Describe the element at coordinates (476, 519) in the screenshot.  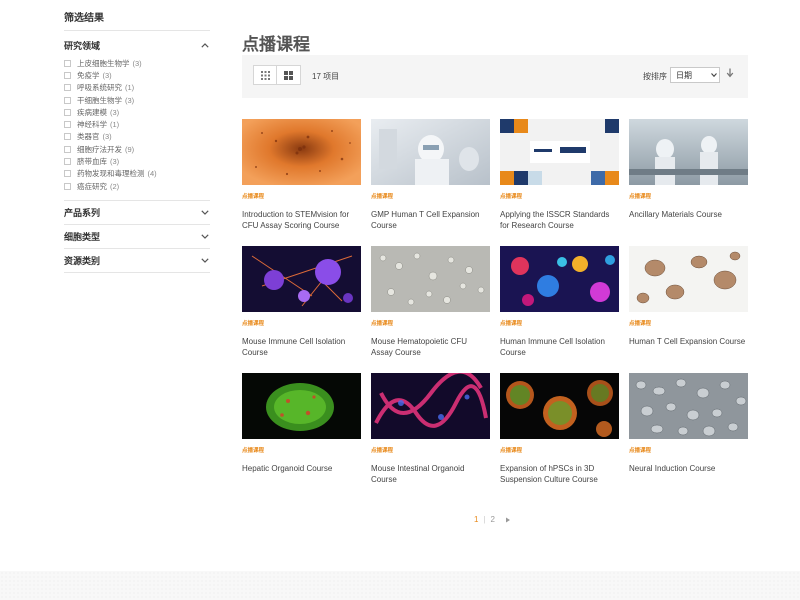
I see `page-link-current: 1` at that location.